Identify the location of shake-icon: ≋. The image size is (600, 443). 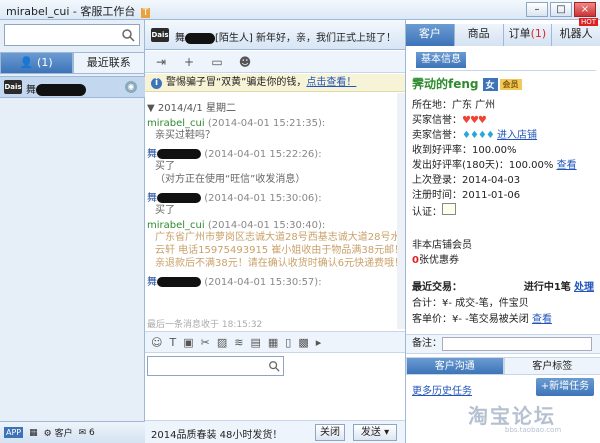
(238, 342).